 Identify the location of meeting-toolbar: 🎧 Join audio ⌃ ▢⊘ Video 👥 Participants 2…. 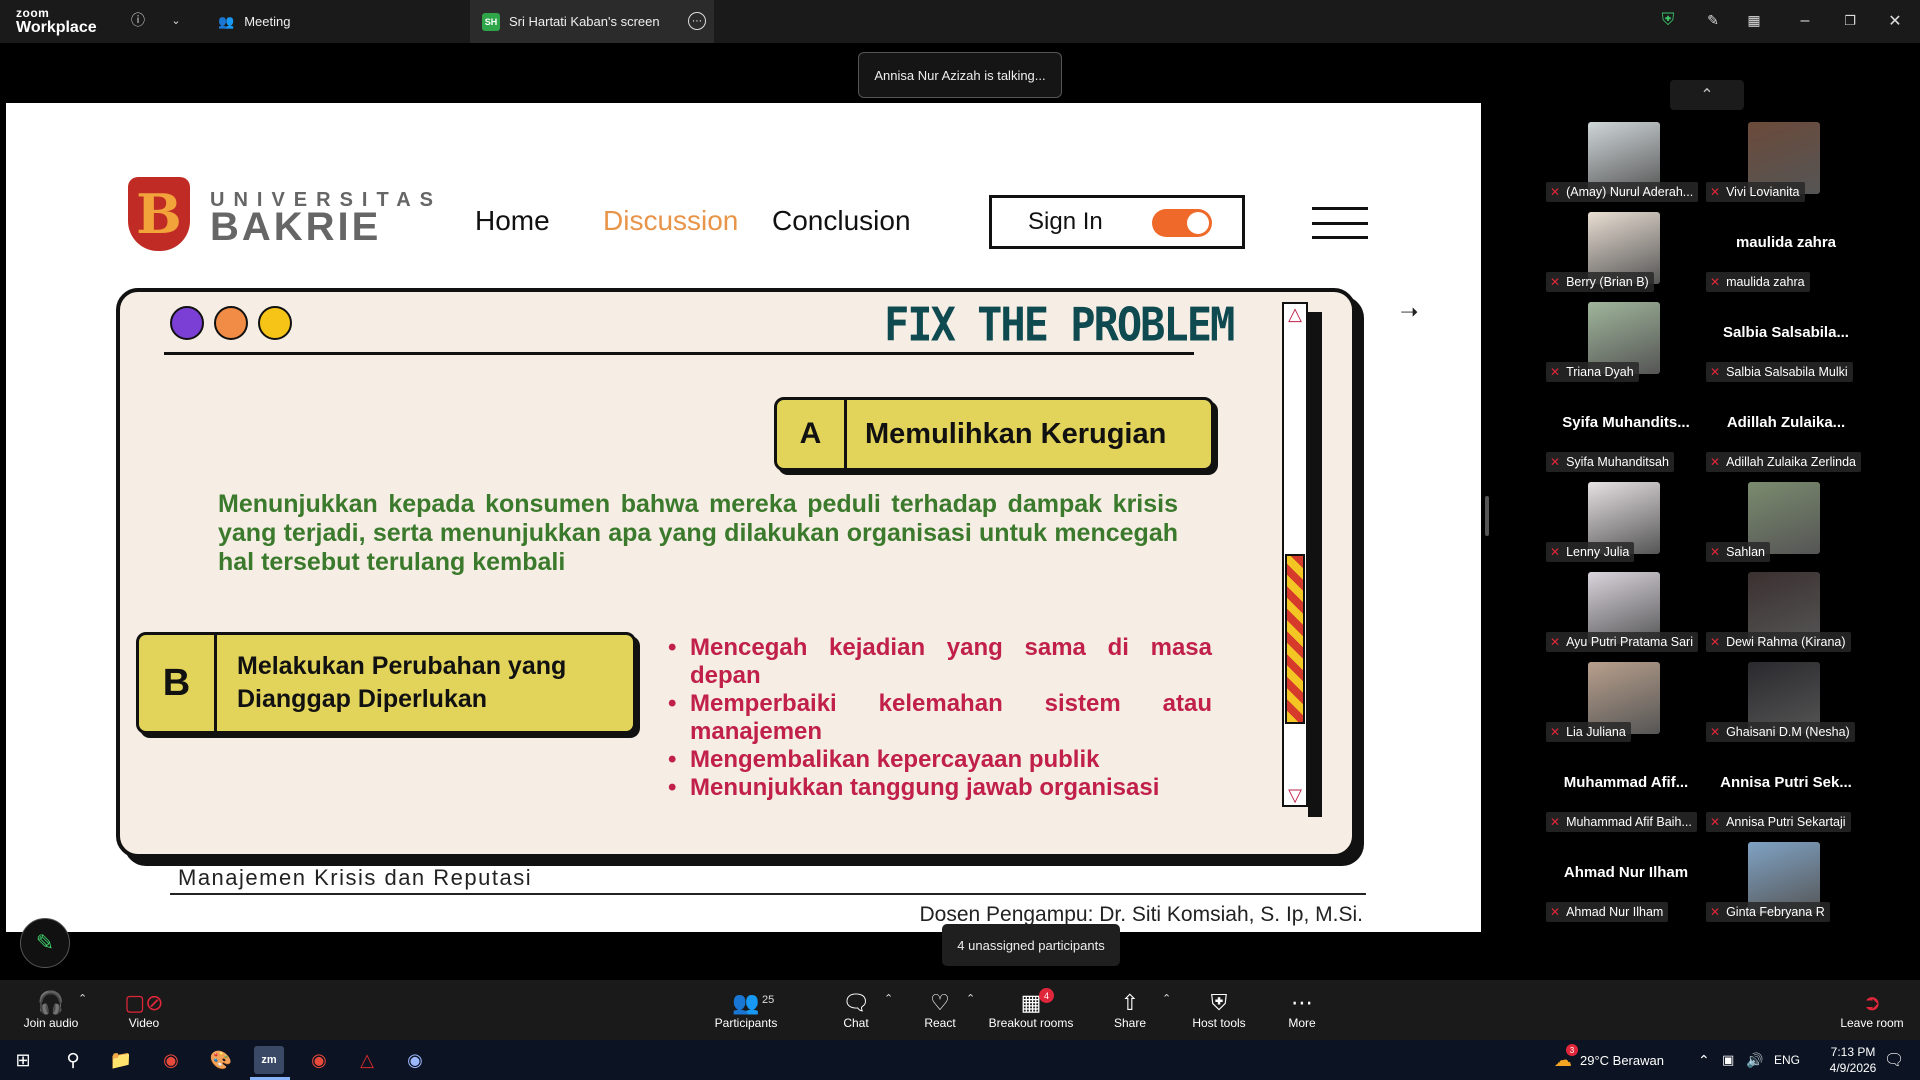
(960, 1010).